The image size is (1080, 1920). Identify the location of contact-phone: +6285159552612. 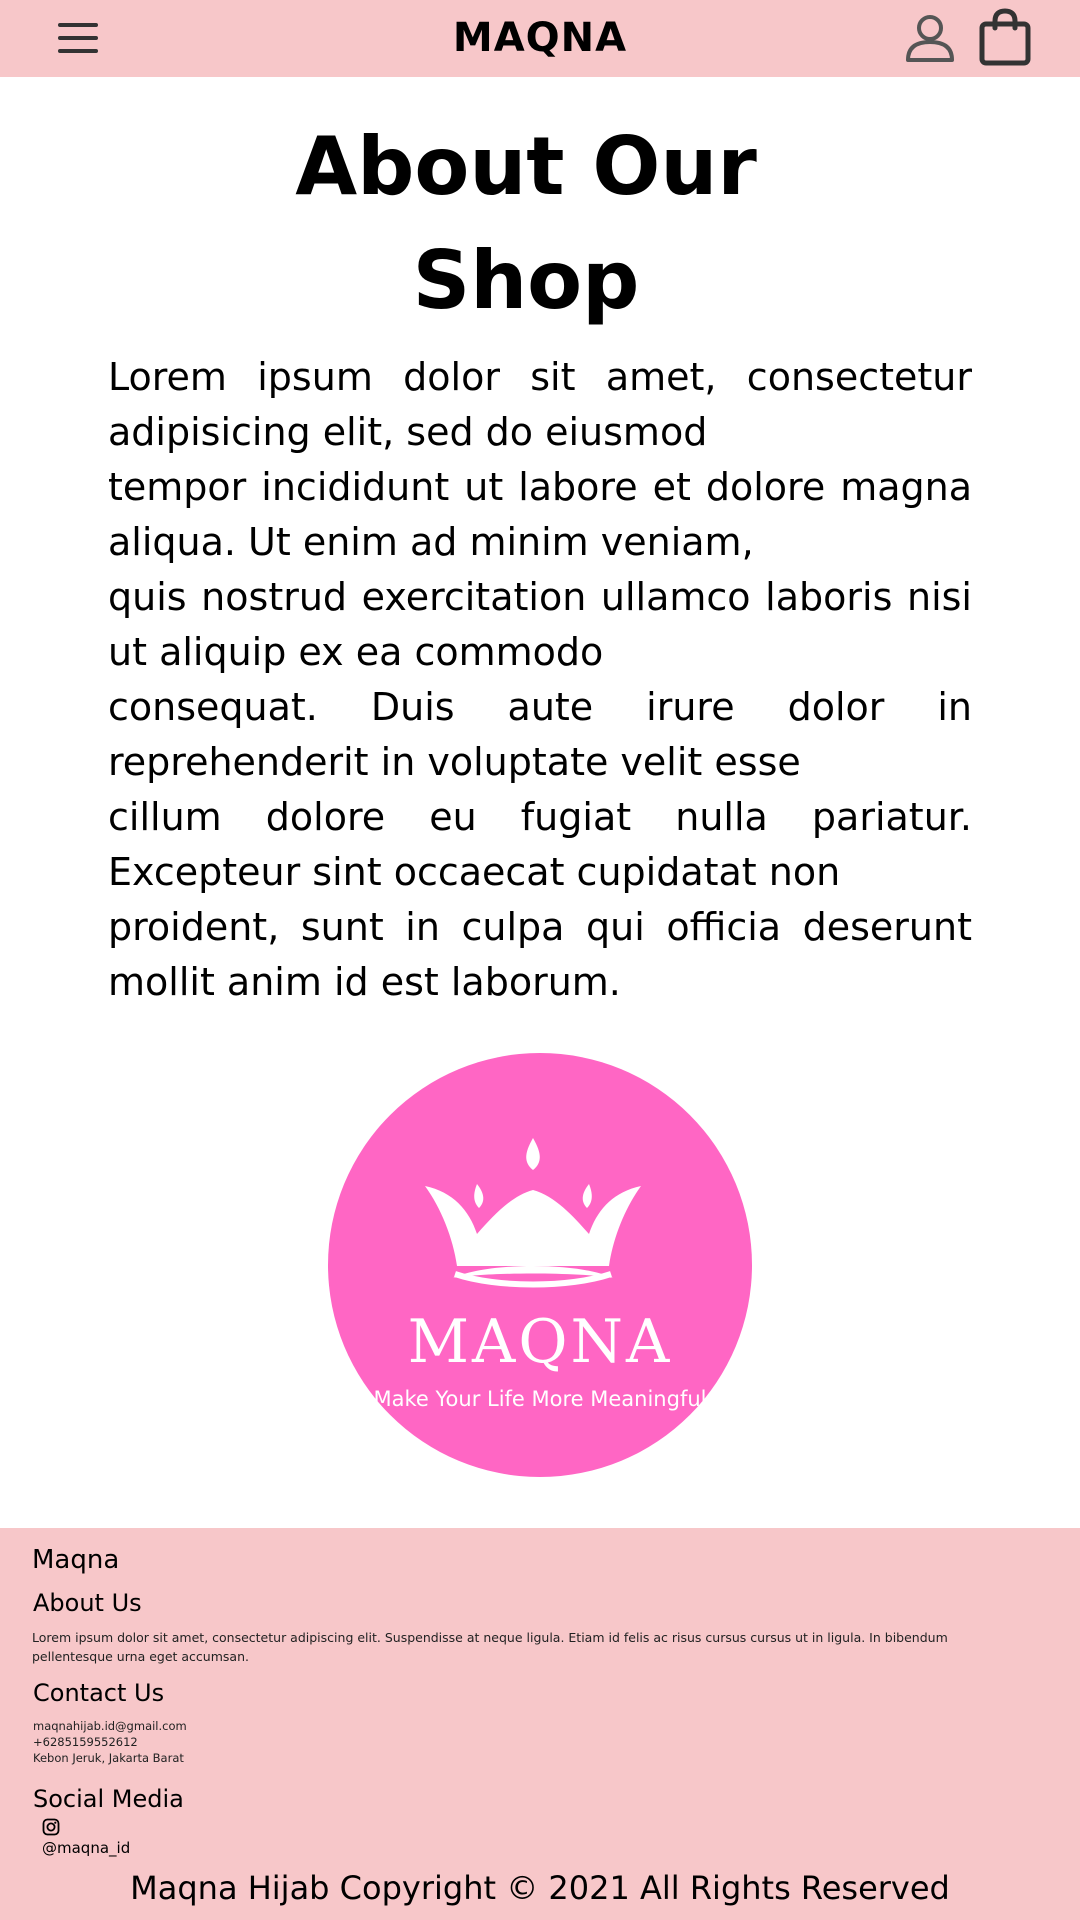
(110, 1742).